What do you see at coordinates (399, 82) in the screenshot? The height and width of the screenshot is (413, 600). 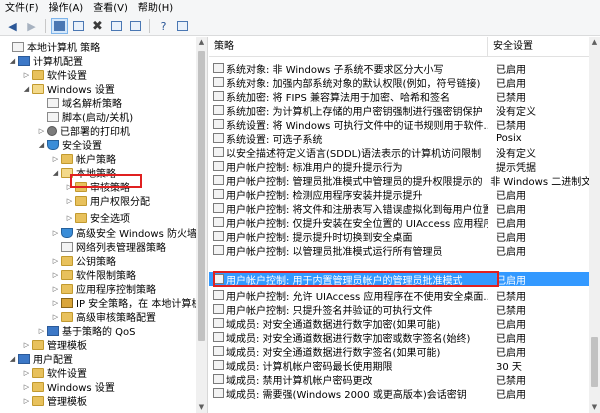 I see `table-row: 系统对象: 加强内部系统对象的默认权限(例如，符号链接) 已启用` at bounding box center [399, 82].